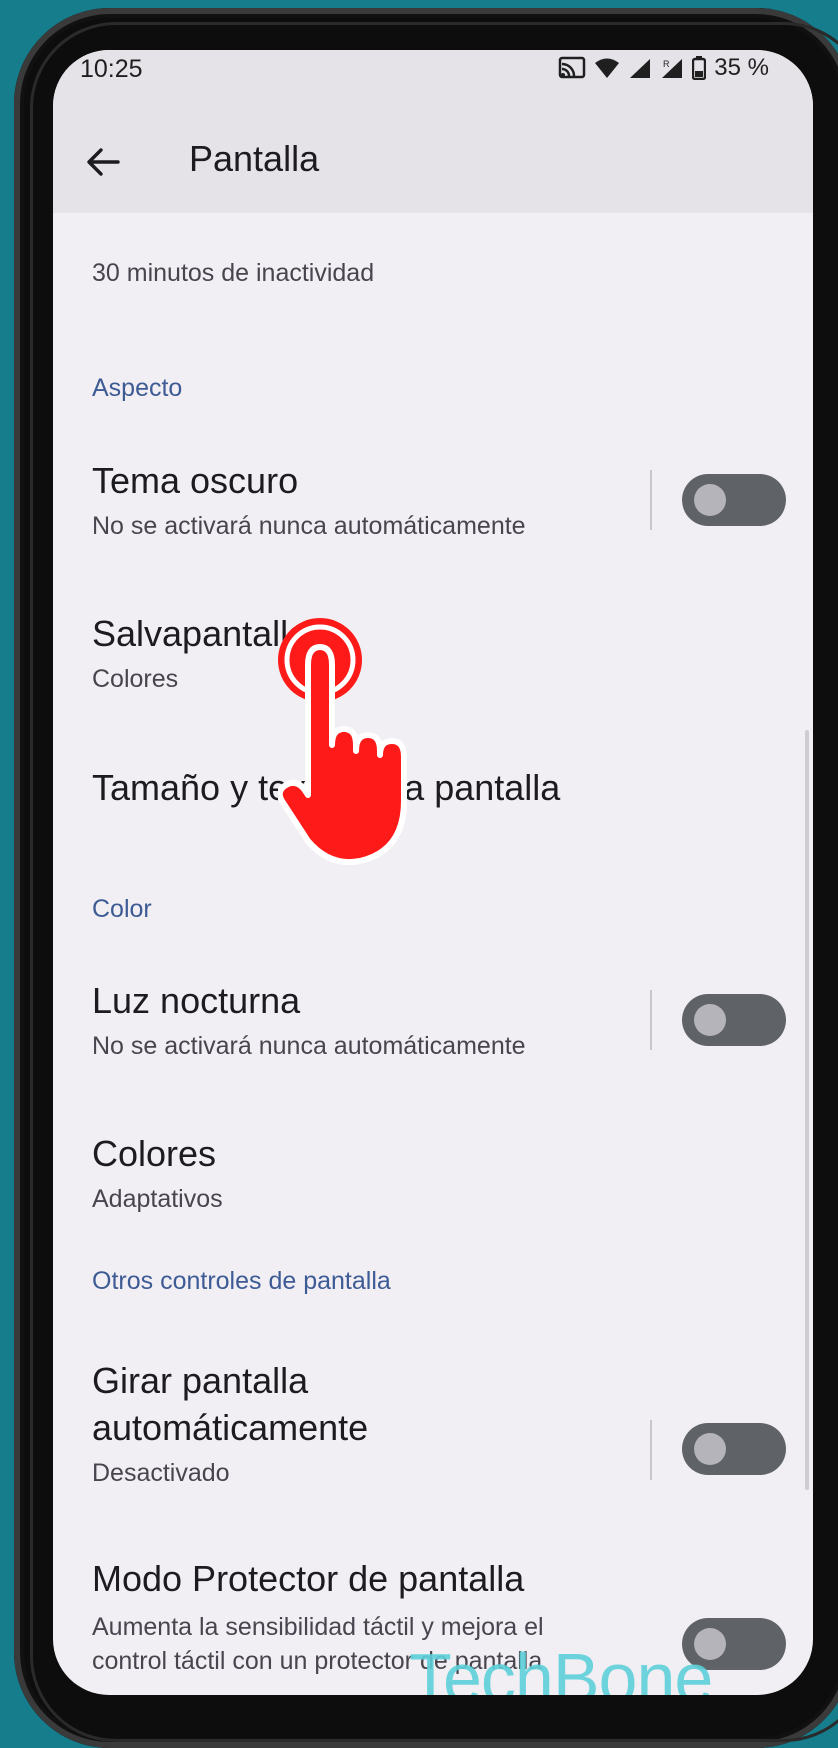 The height and width of the screenshot is (1748, 838). I want to click on section-header-aspecto: Aspecto, so click(137, 388).